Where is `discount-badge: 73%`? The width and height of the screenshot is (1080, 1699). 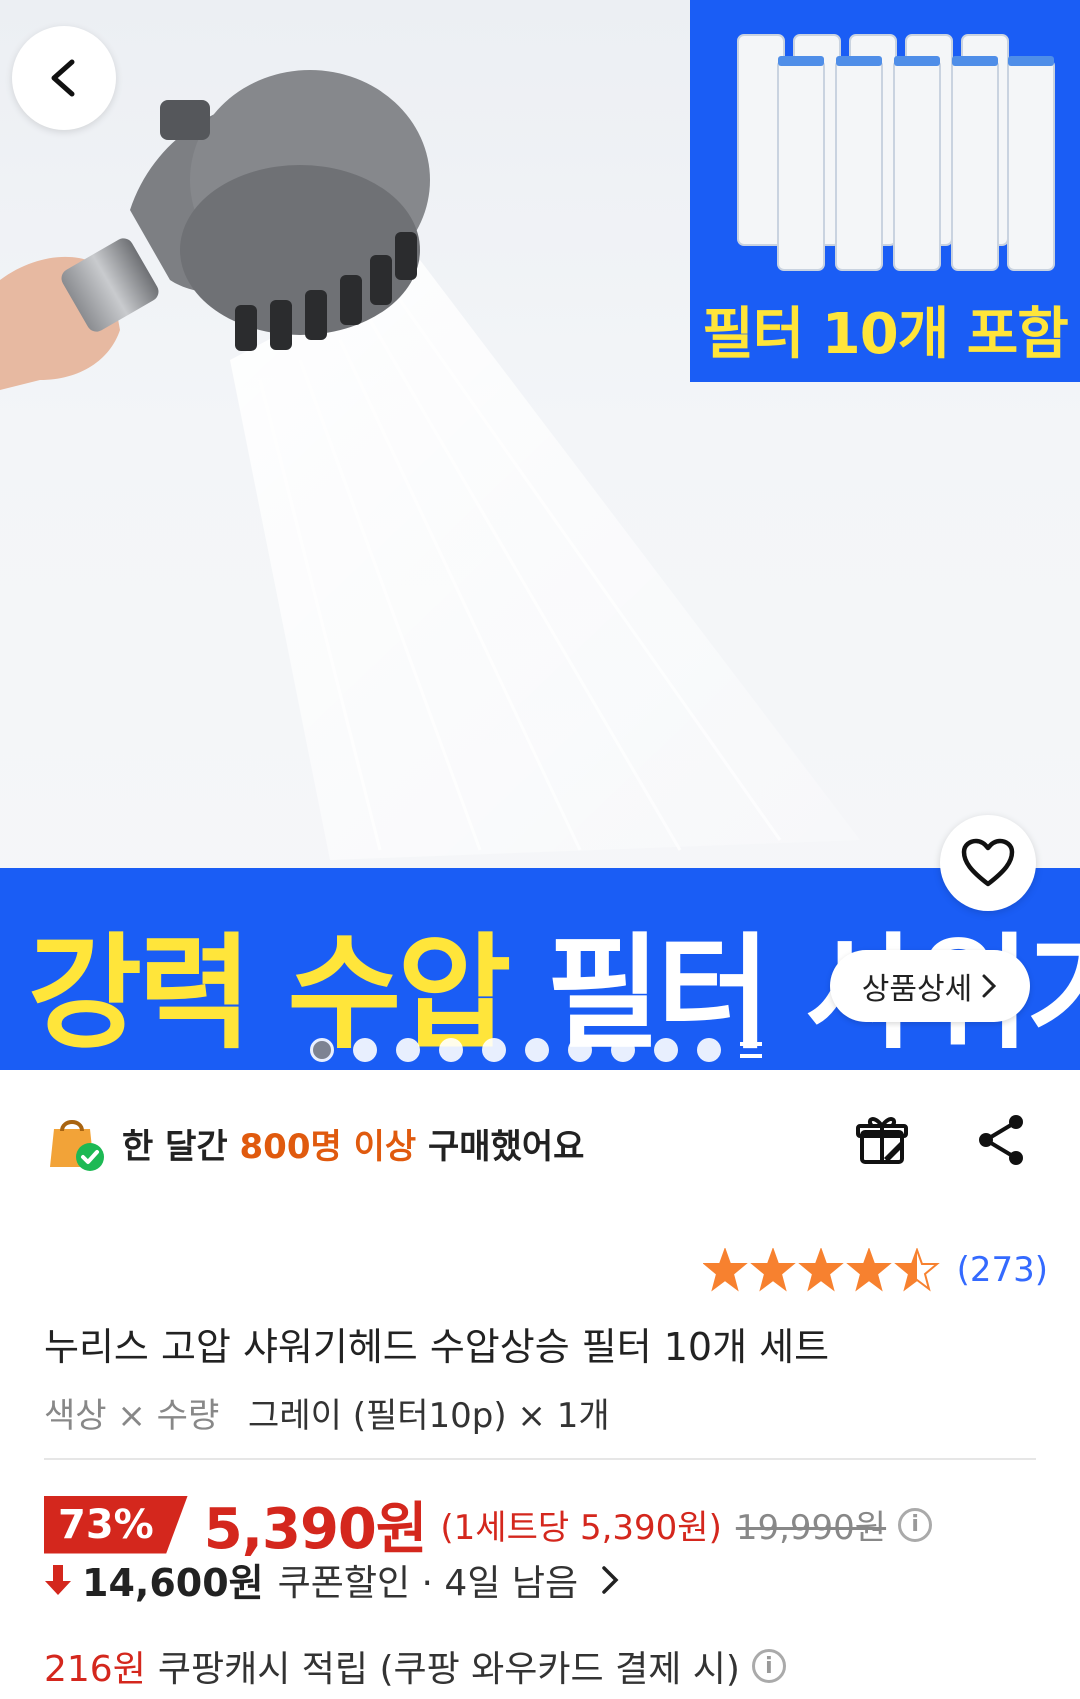
discount-badge: 73% is located at coordinates (116, 1524).